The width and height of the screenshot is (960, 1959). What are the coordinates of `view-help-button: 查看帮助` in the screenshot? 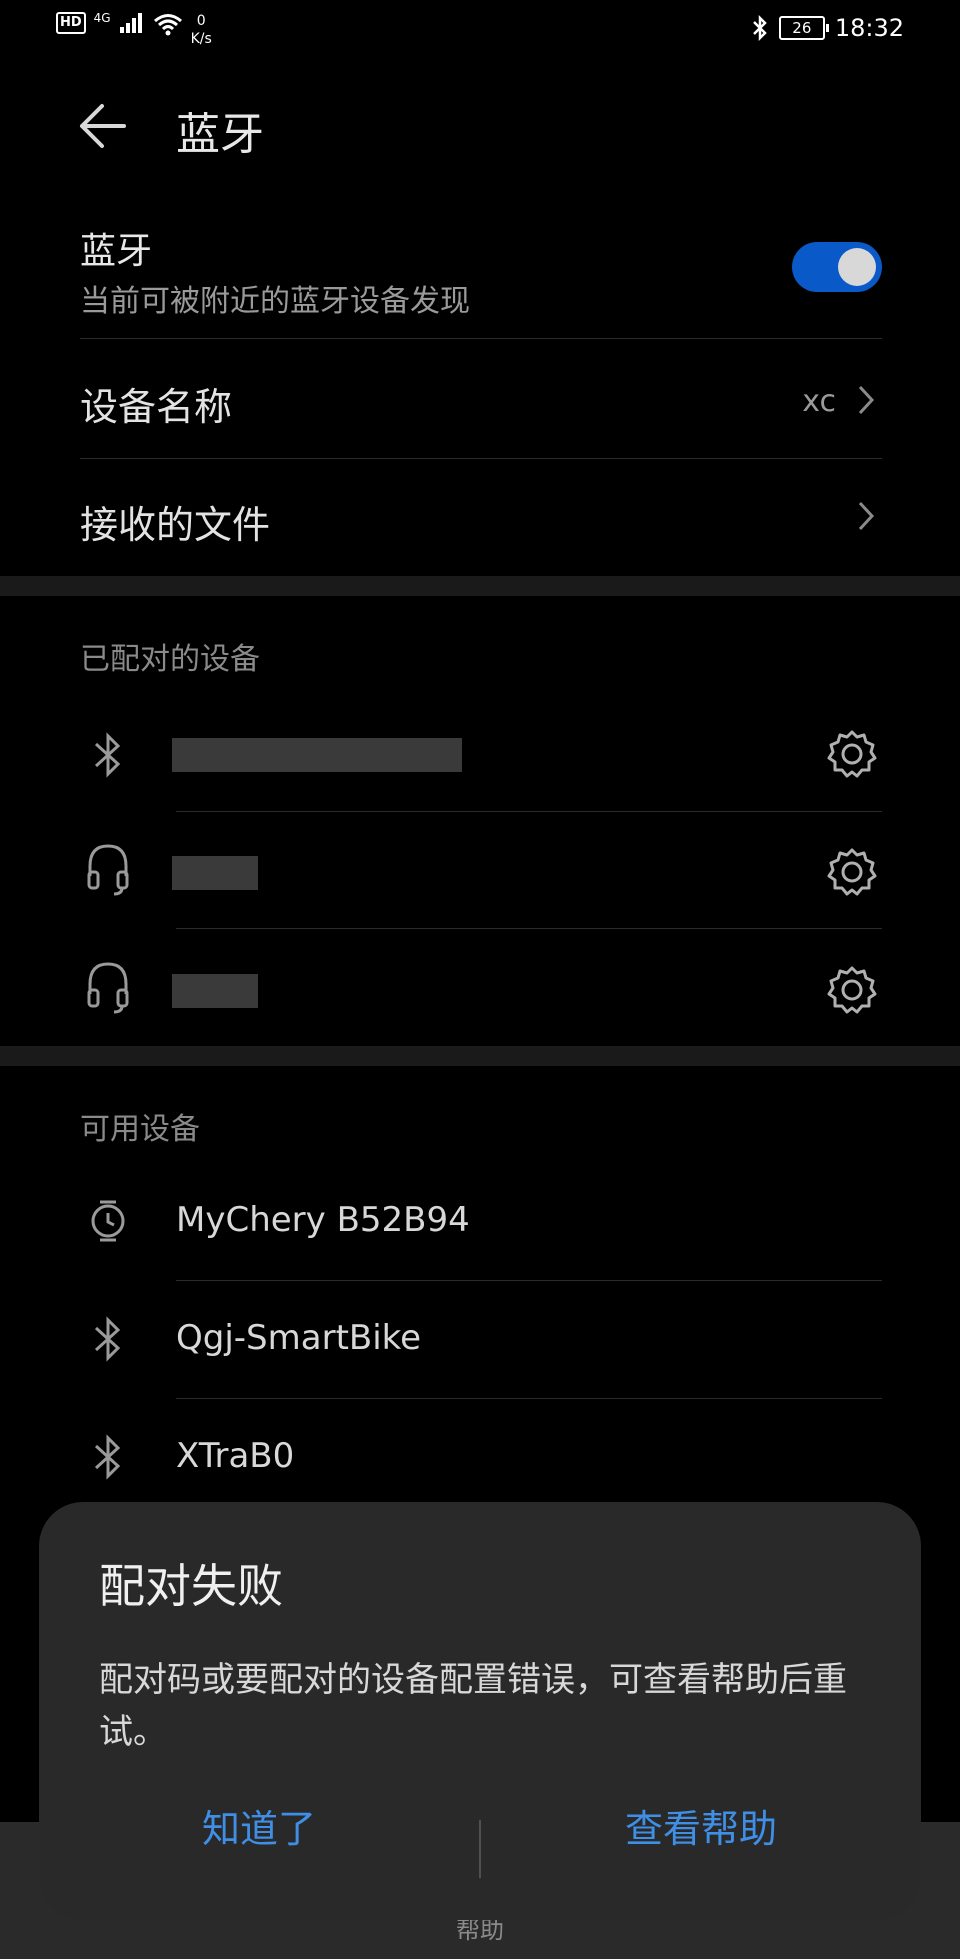 It's located at (701, 1829).